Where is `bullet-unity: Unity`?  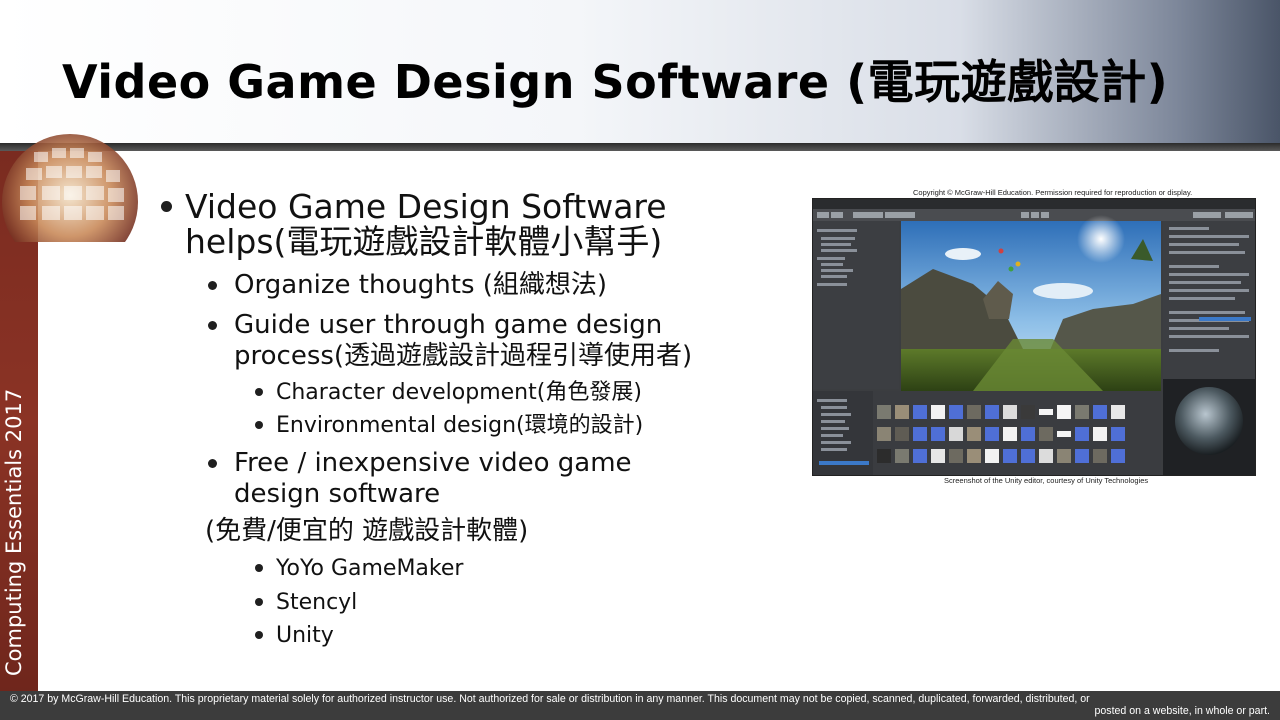 bullet-unity: Unity is located at coordinates (294, 635).